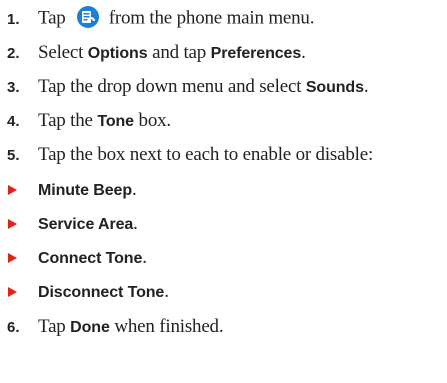 This screenshot has width=447, height=383. I want to click on step-text: Tap from the phone main menu., so click(176, 18).